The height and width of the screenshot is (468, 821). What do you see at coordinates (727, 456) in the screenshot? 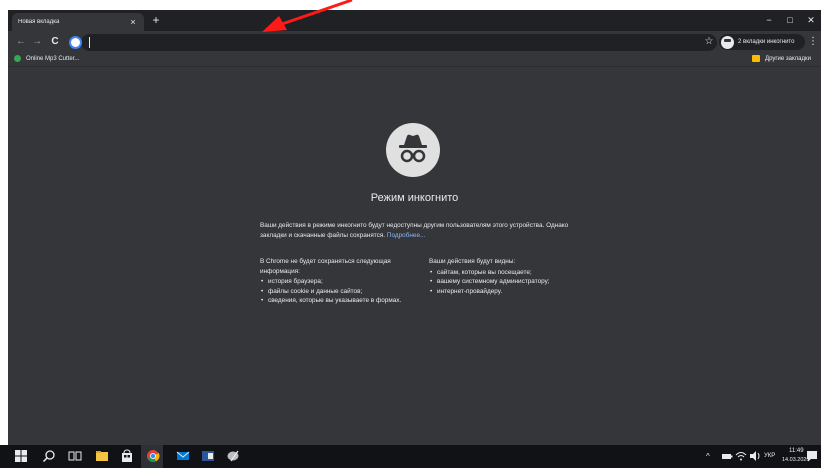
I see `battery-icon` at bounding box center [727, 456].